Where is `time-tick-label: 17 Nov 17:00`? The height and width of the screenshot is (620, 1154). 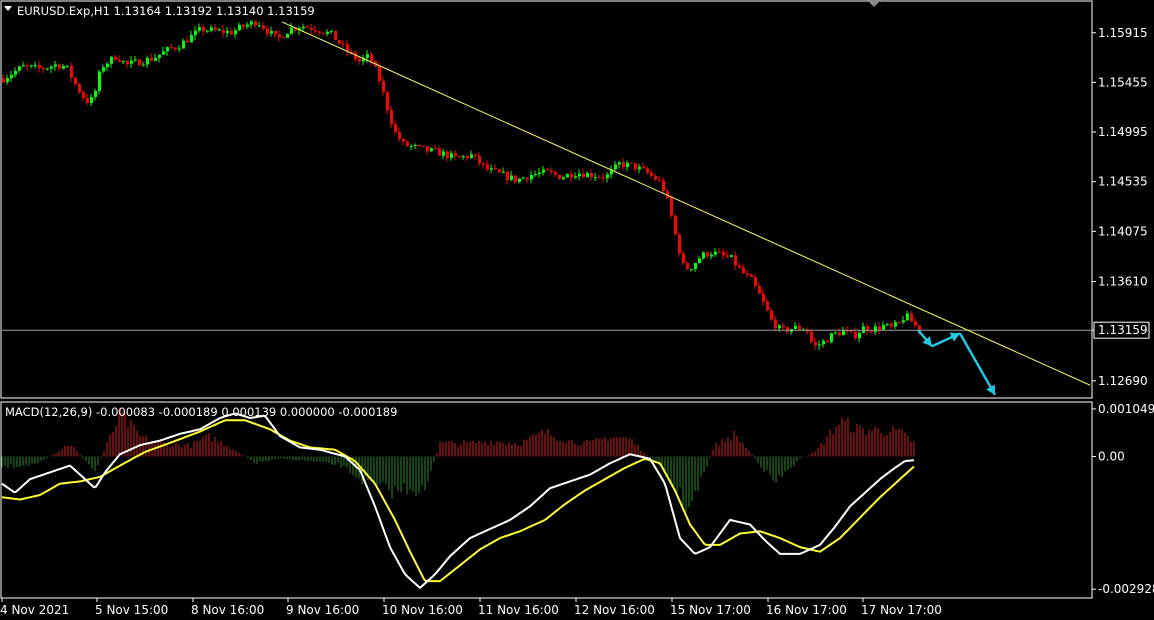
time-tick-label: 17 Nov 17:00 is located at coordinates (901, 610).